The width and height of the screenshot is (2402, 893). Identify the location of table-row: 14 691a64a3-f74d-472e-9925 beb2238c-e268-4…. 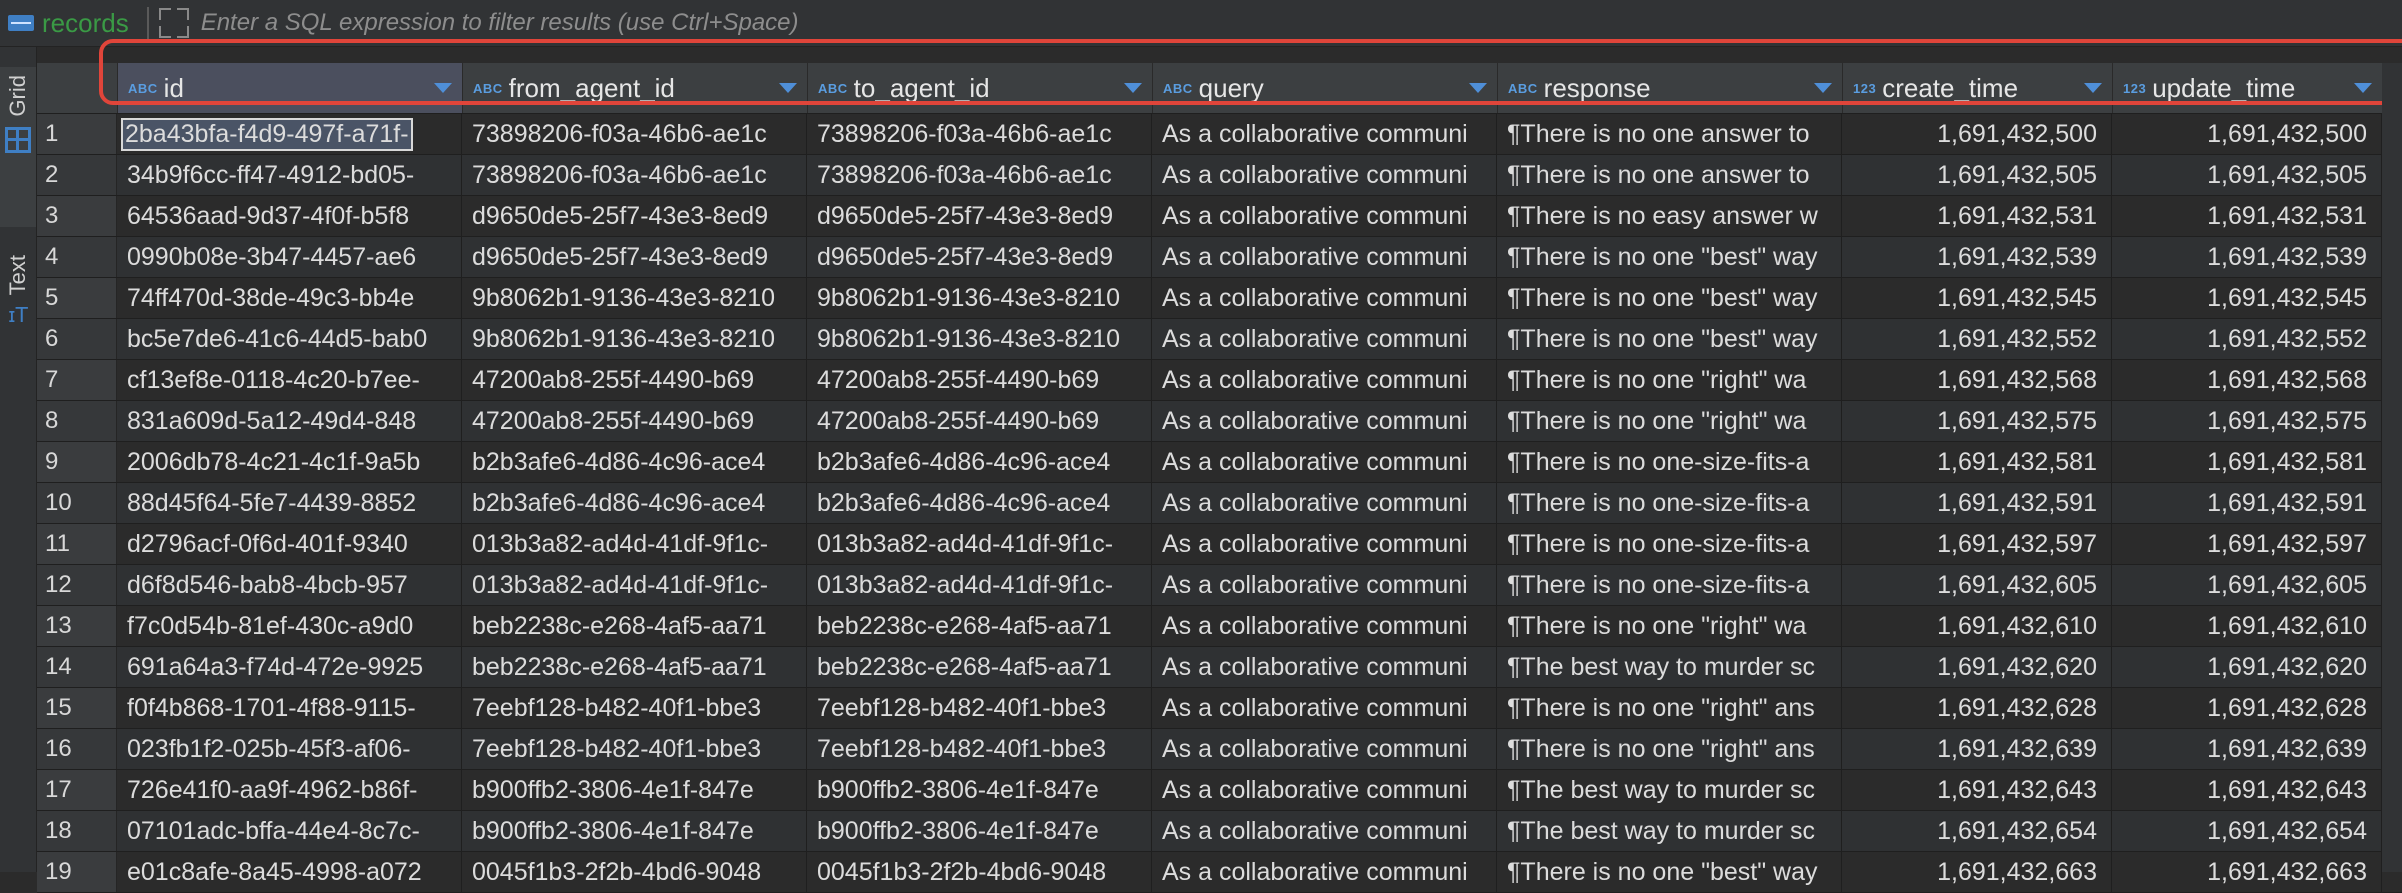
(1219, 667).